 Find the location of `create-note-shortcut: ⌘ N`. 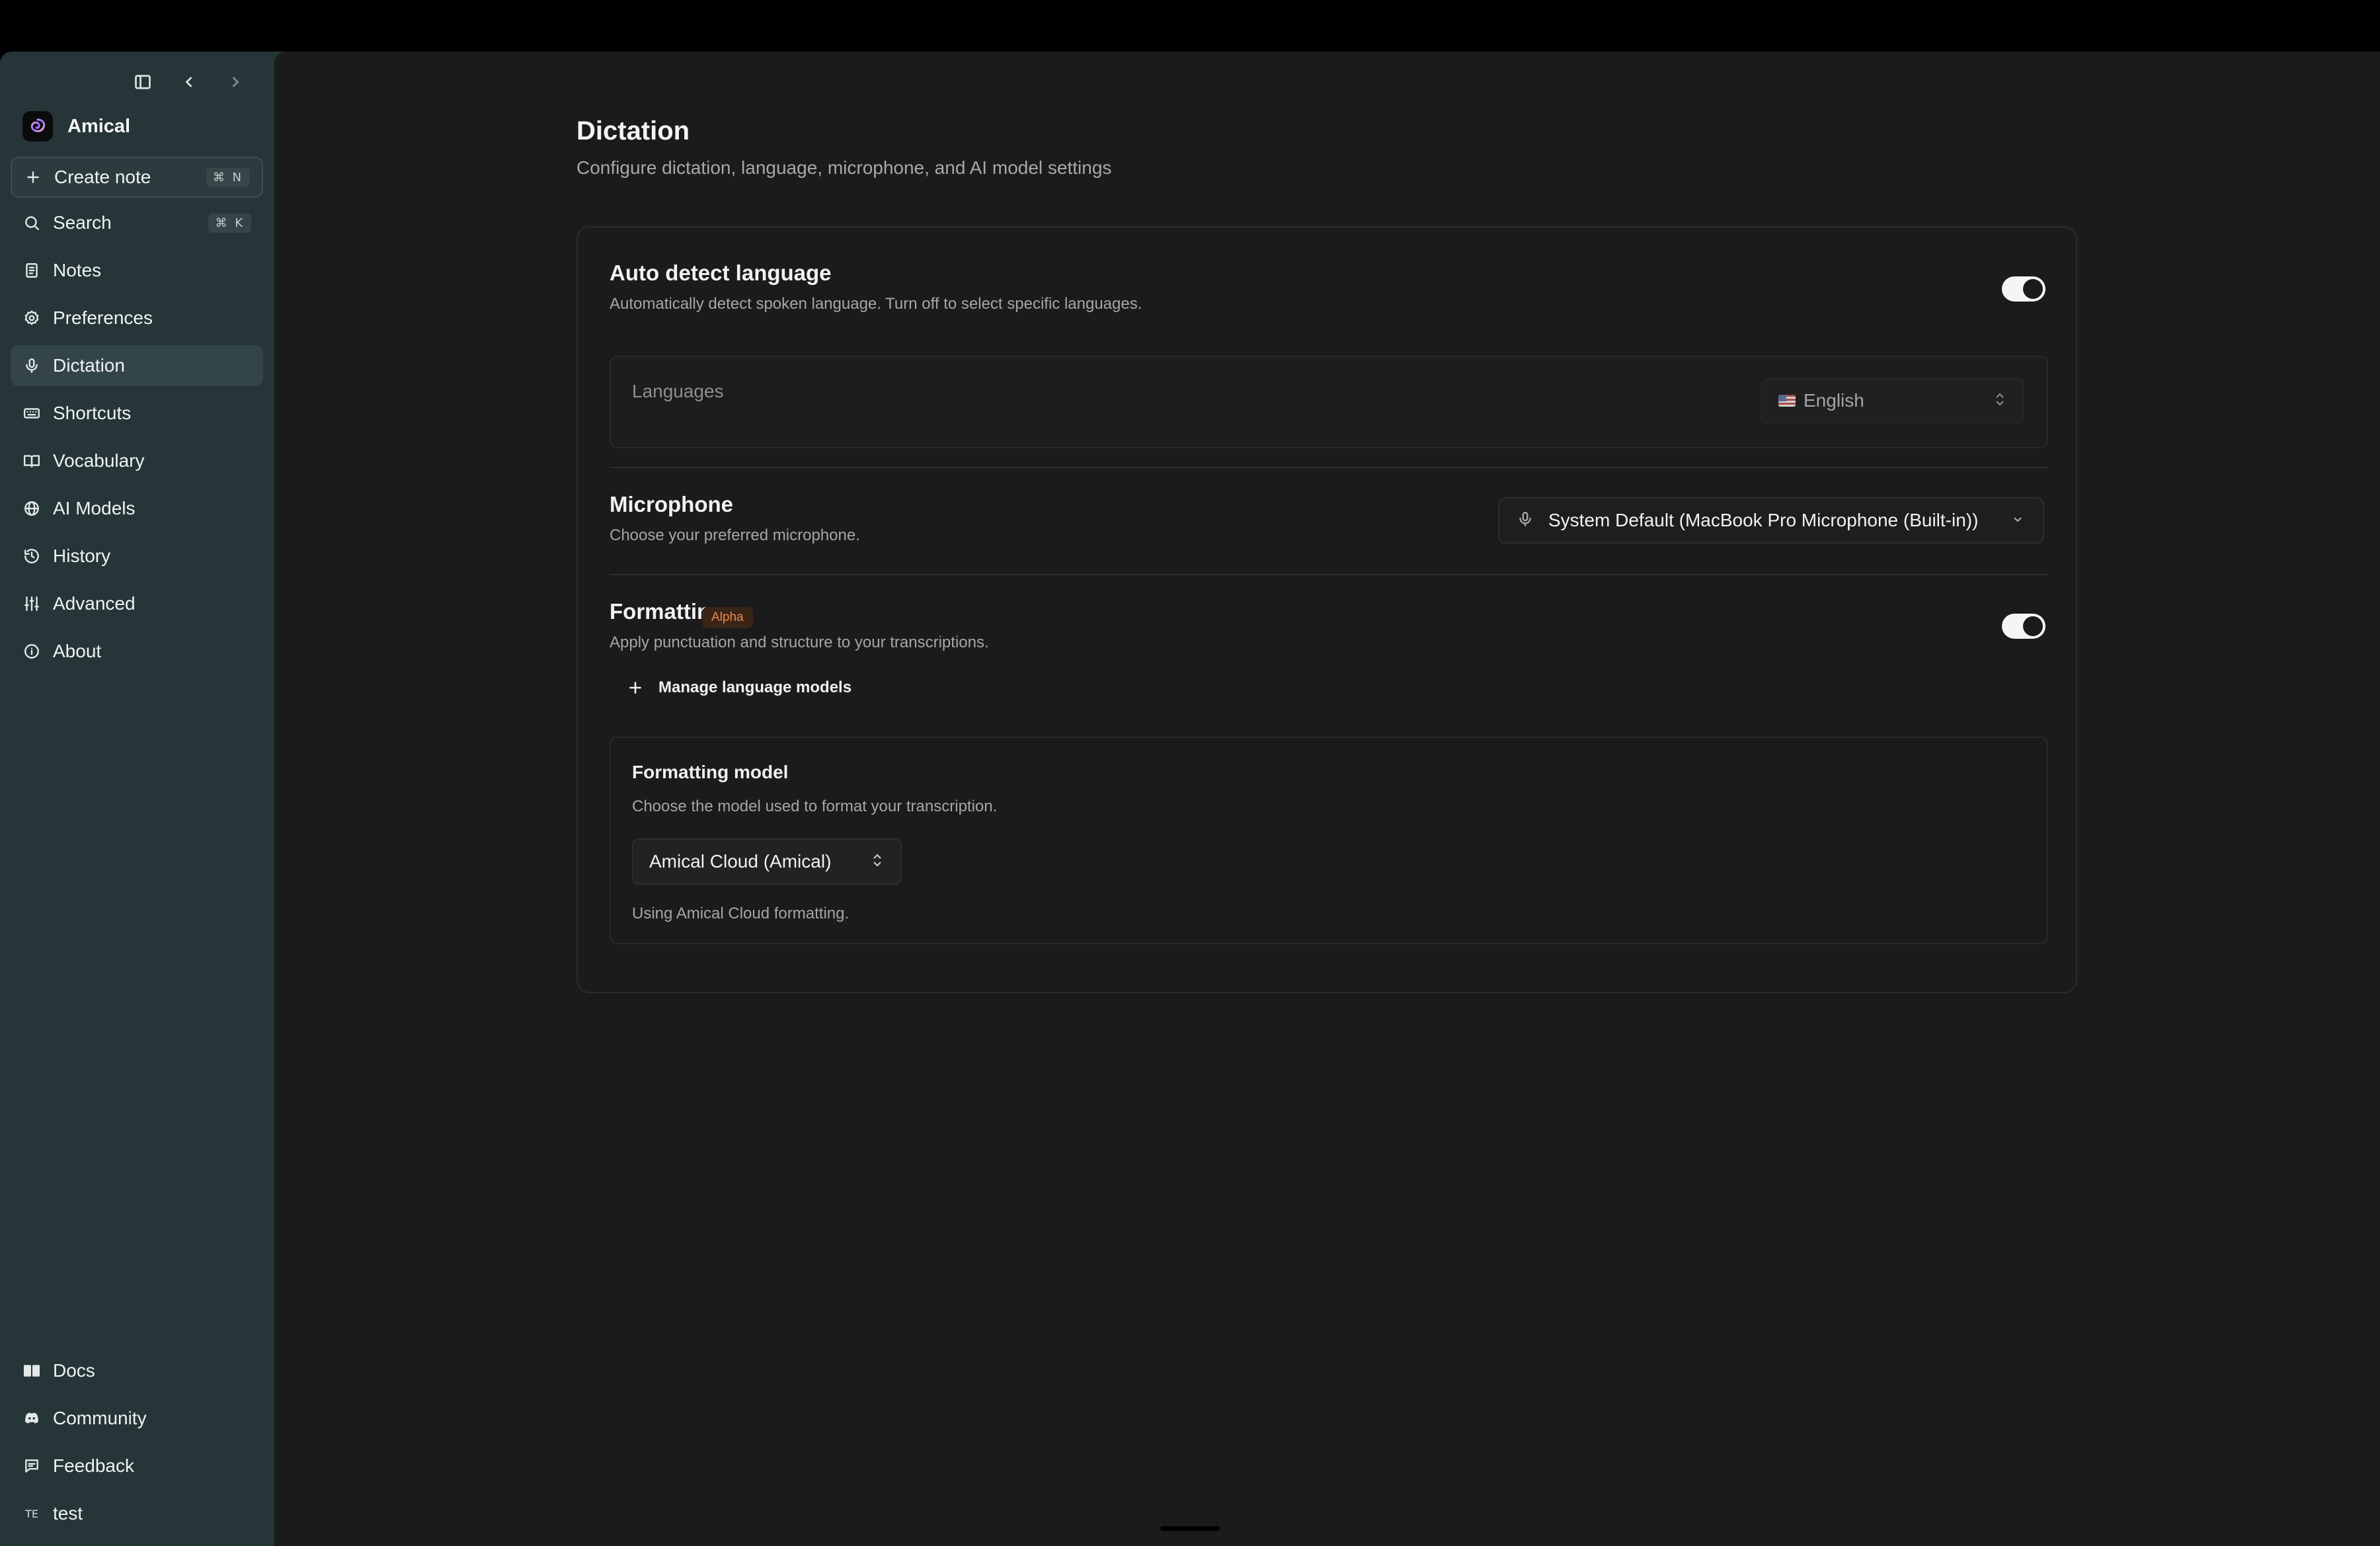

create-note-shortcut: ⌘ N is located at coordinates (228, 177).